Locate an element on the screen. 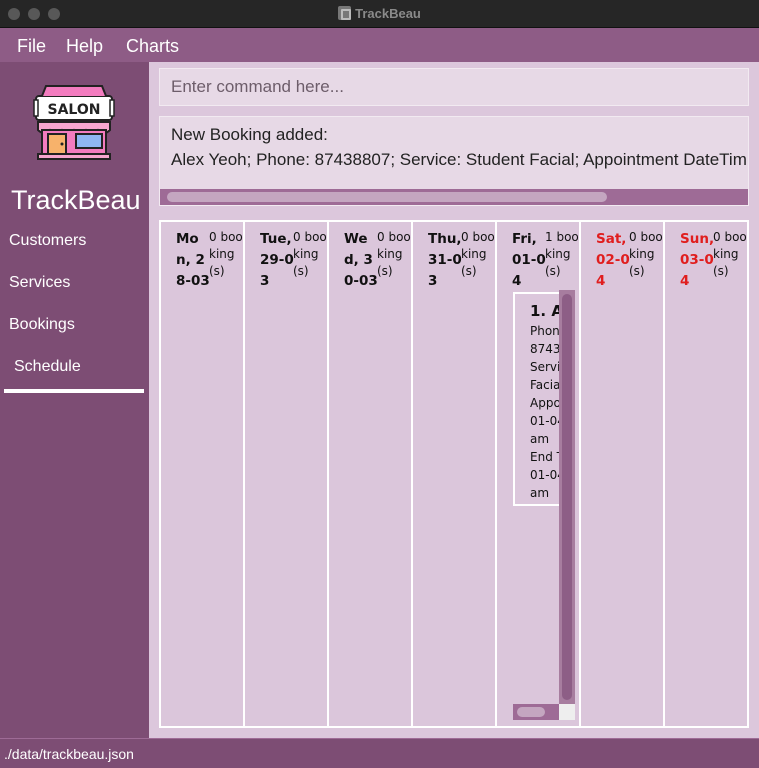  logo-sign-text: SALON is located at coordinates (74, 110).